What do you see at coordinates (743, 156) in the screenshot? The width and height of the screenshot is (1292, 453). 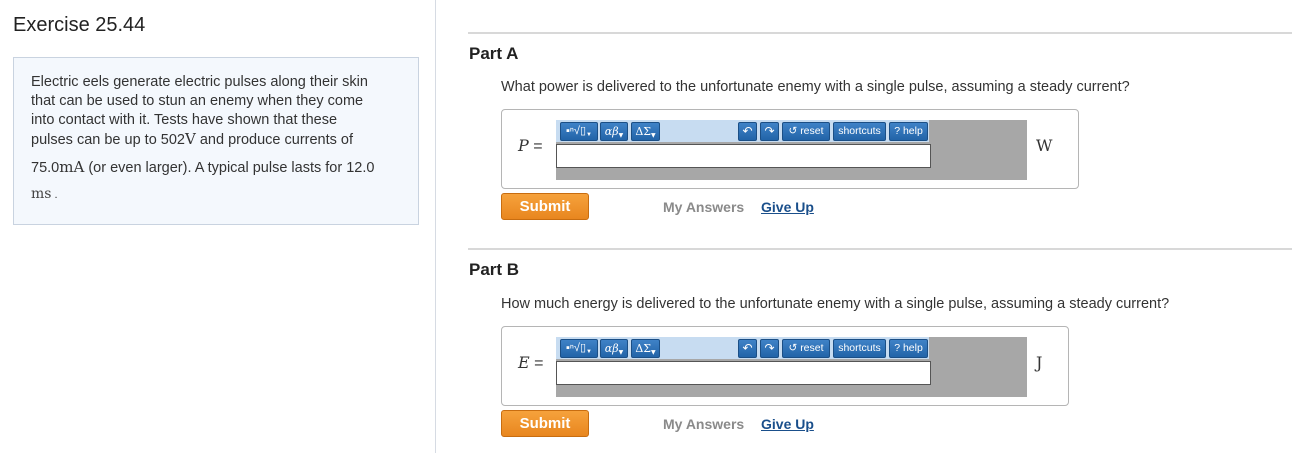 I see `part-a-answer-input` at bounding box center [743, 156].